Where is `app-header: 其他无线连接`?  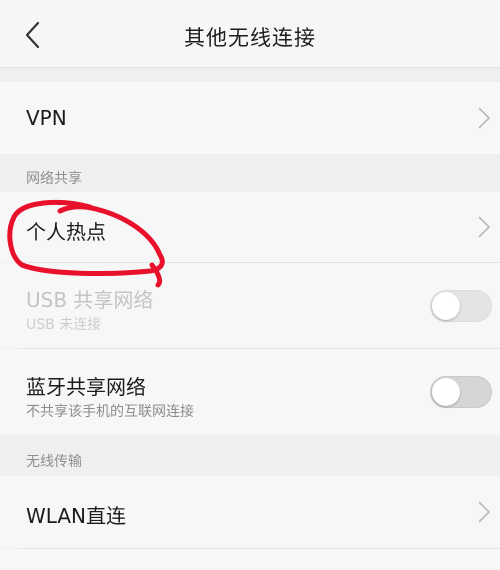 app-header: 其他无线连接 is located at coordinates (250, 34).